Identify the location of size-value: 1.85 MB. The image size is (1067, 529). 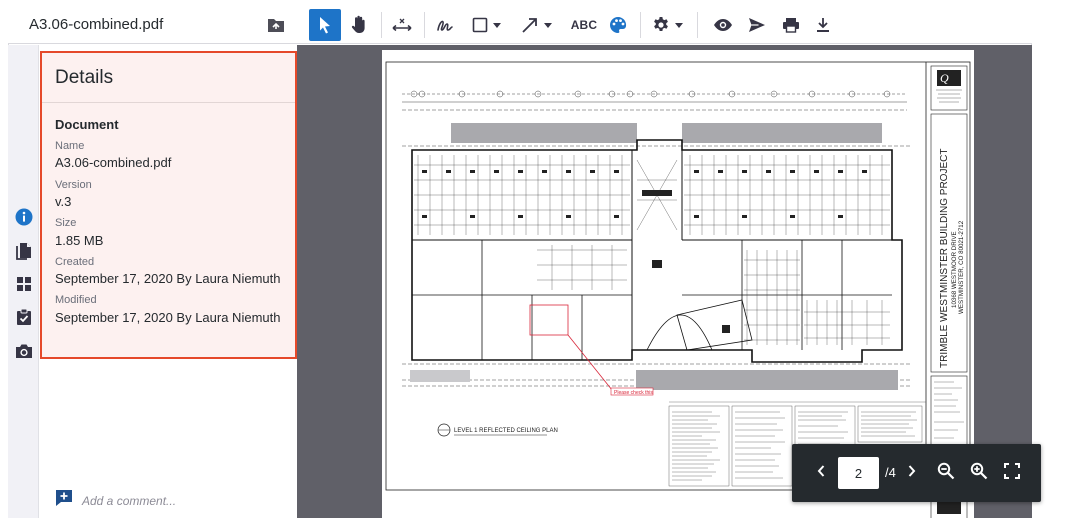
(79, 240).